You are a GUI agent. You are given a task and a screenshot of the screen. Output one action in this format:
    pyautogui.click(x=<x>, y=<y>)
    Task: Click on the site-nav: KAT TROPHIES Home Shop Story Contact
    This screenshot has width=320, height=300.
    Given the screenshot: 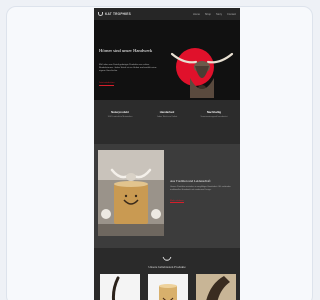 What is the action you would take?
    pyautogui.click(x=167, y=14)
    